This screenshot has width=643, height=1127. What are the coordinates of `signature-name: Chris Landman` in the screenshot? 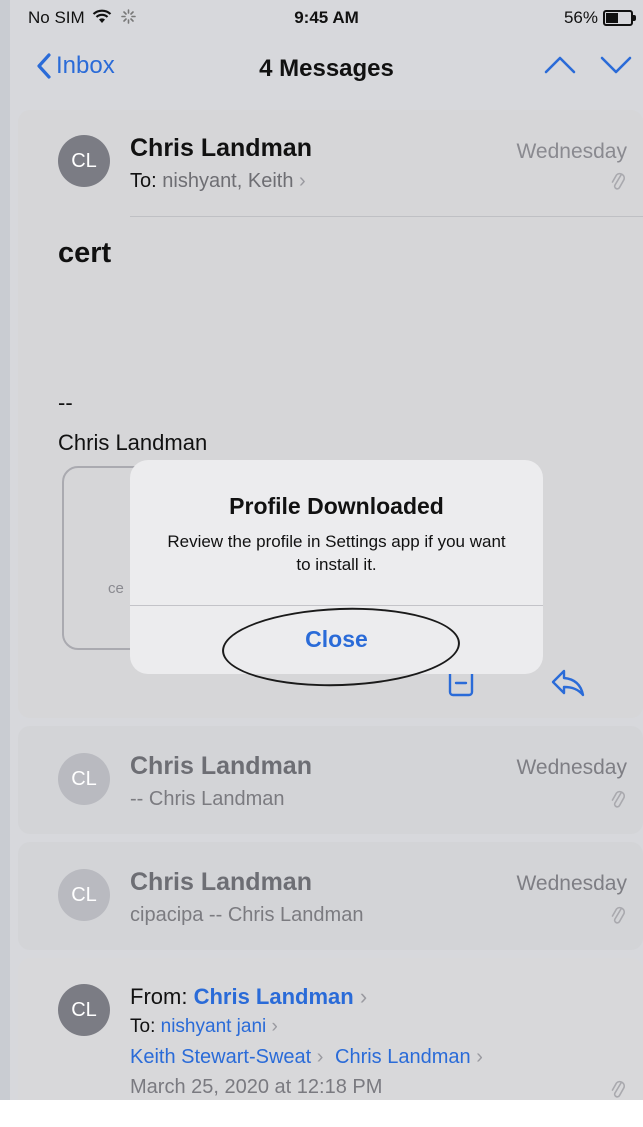 It's located at (133, 442).